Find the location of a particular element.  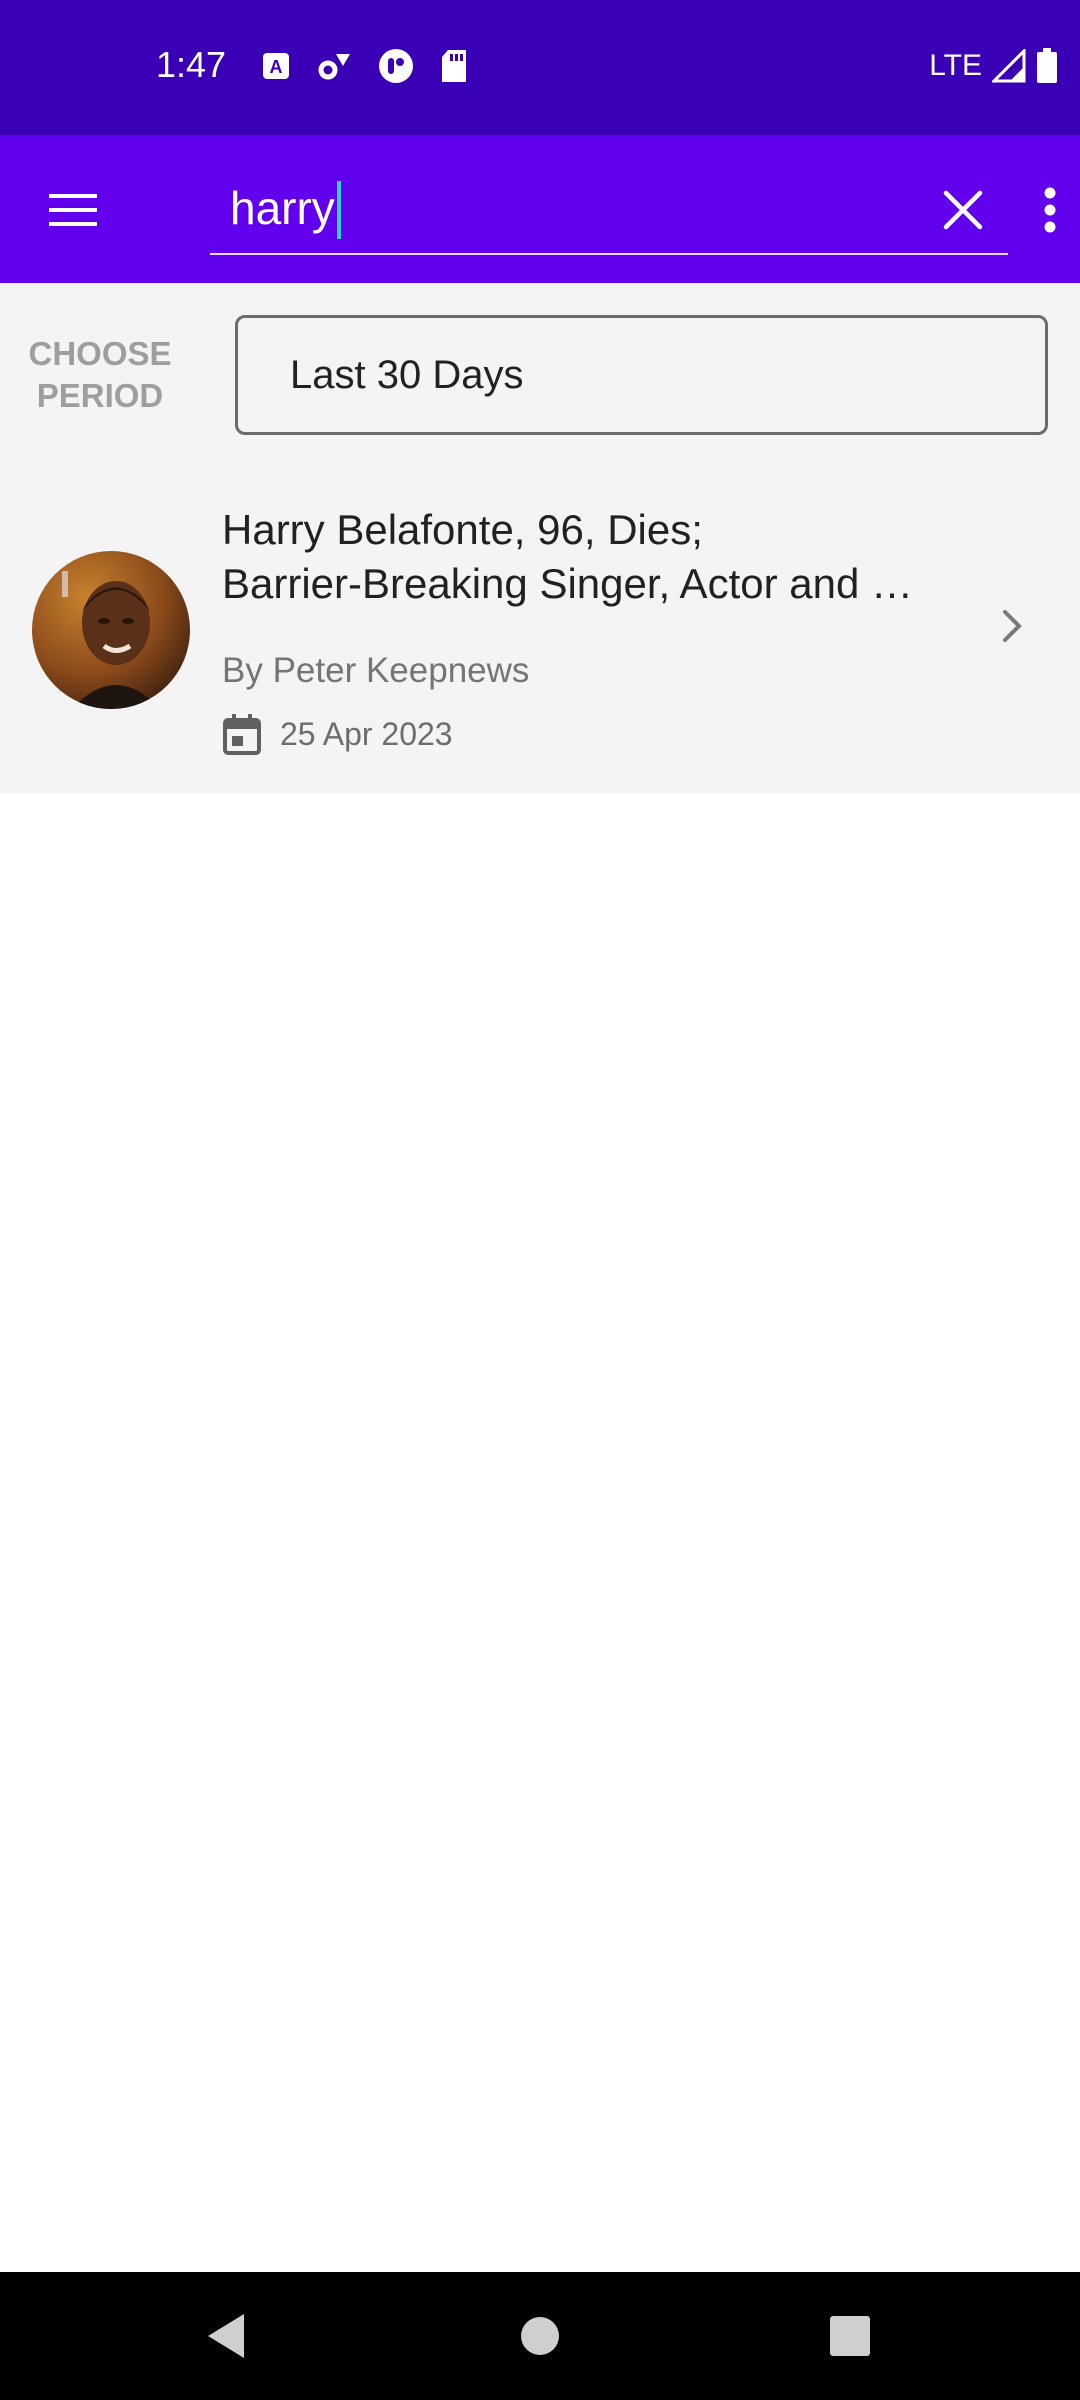

search-field is located at coordinates (609, 209).